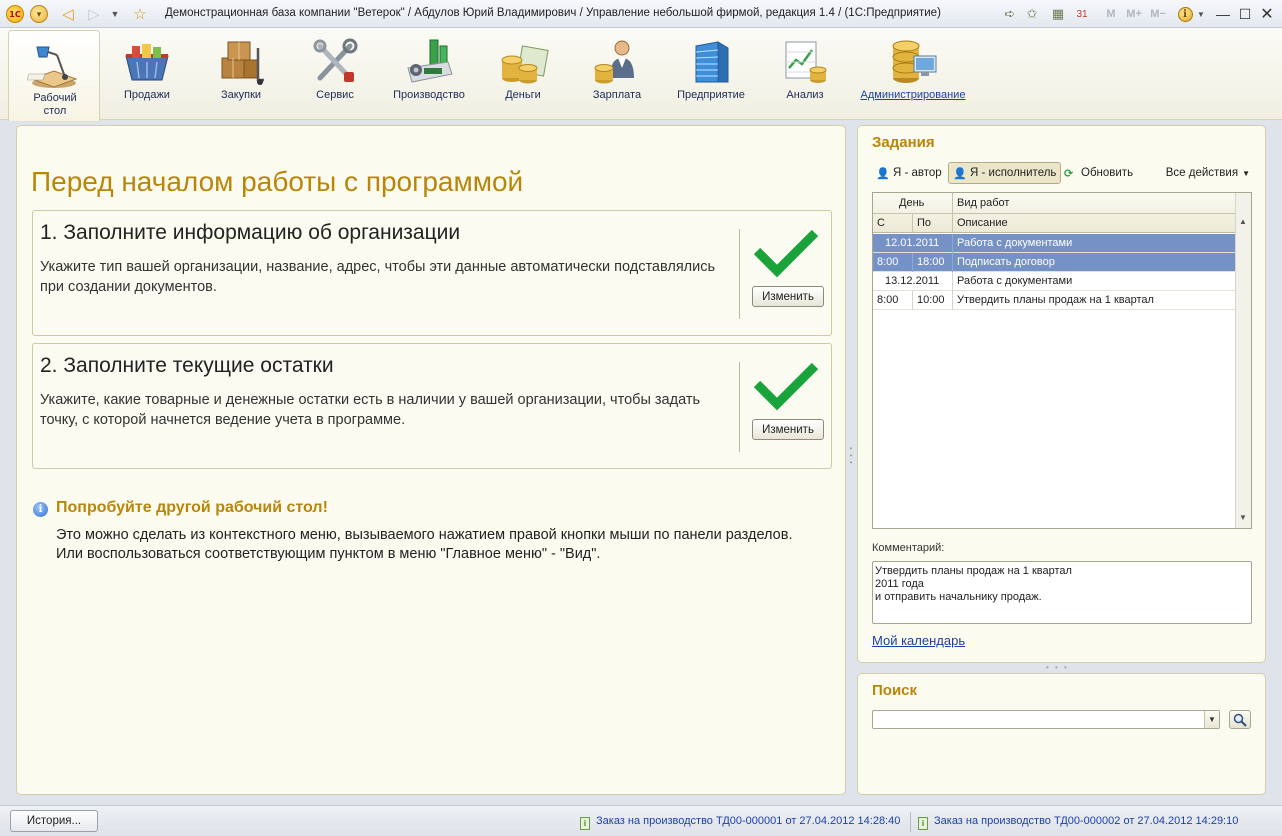  I want to click on section-purchases: Закупки, so click(241, 74).